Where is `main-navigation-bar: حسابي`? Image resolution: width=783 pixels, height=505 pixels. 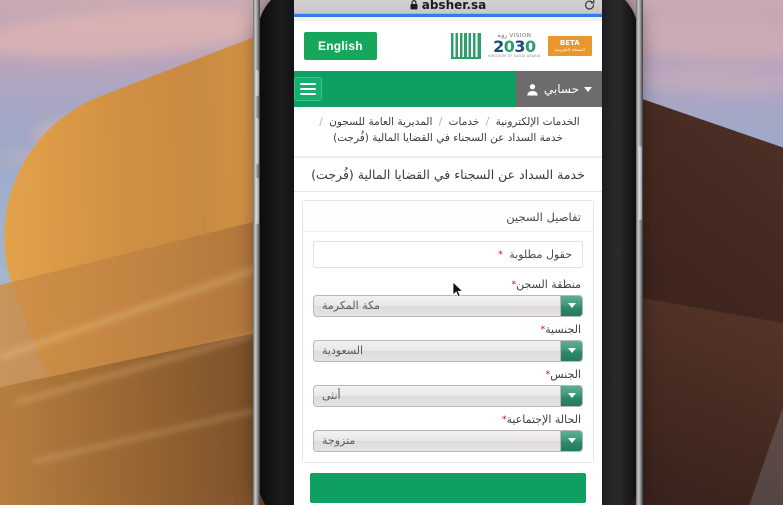
main-navigation-bar: حسابي is located at coordinates (448, 89).